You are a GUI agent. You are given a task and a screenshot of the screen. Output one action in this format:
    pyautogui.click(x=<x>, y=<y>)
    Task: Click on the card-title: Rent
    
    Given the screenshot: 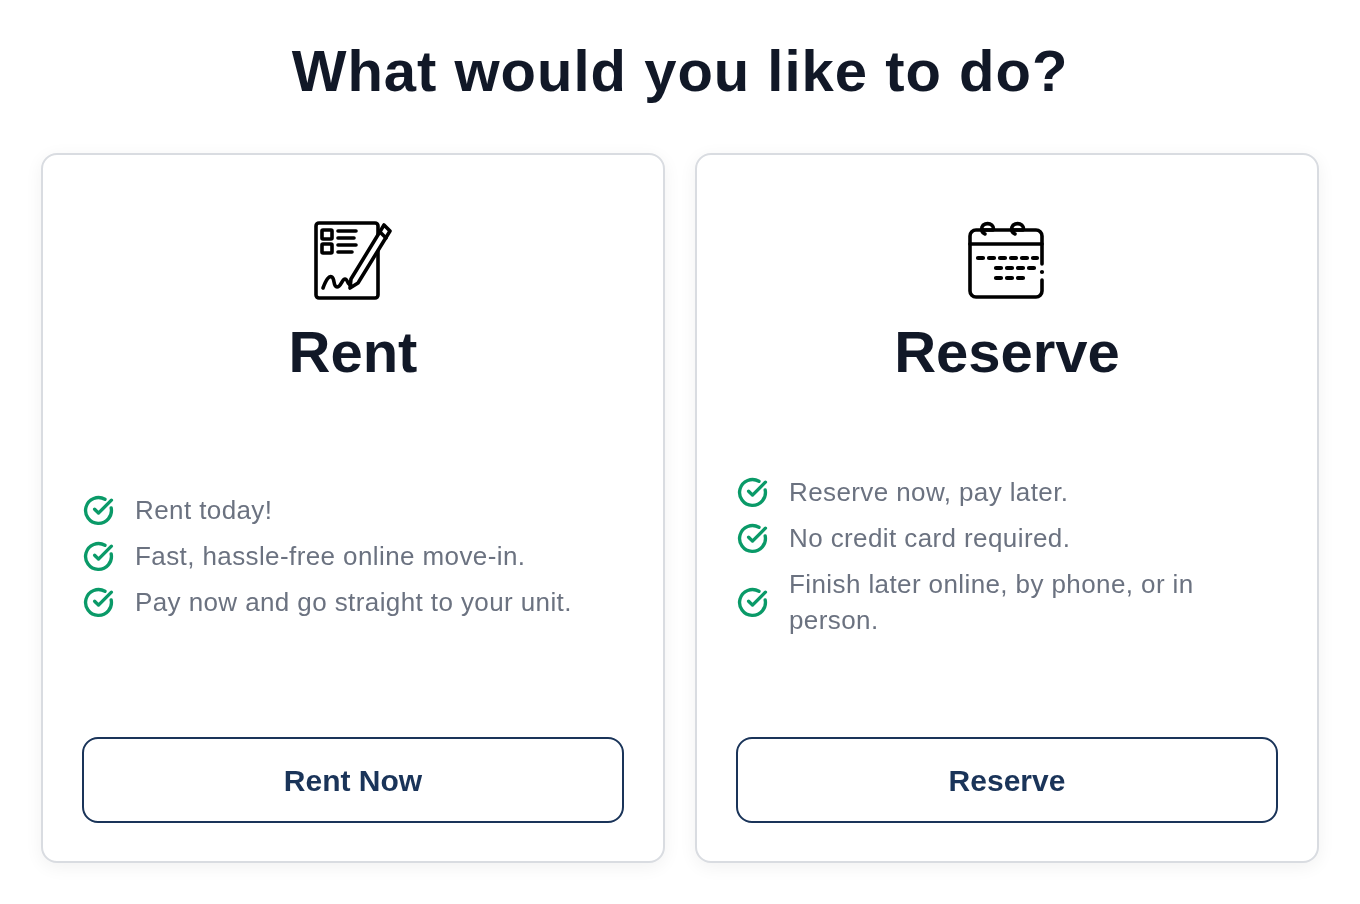 What is the action you would take?
    pyautogui.click(x=353, y=352)
    